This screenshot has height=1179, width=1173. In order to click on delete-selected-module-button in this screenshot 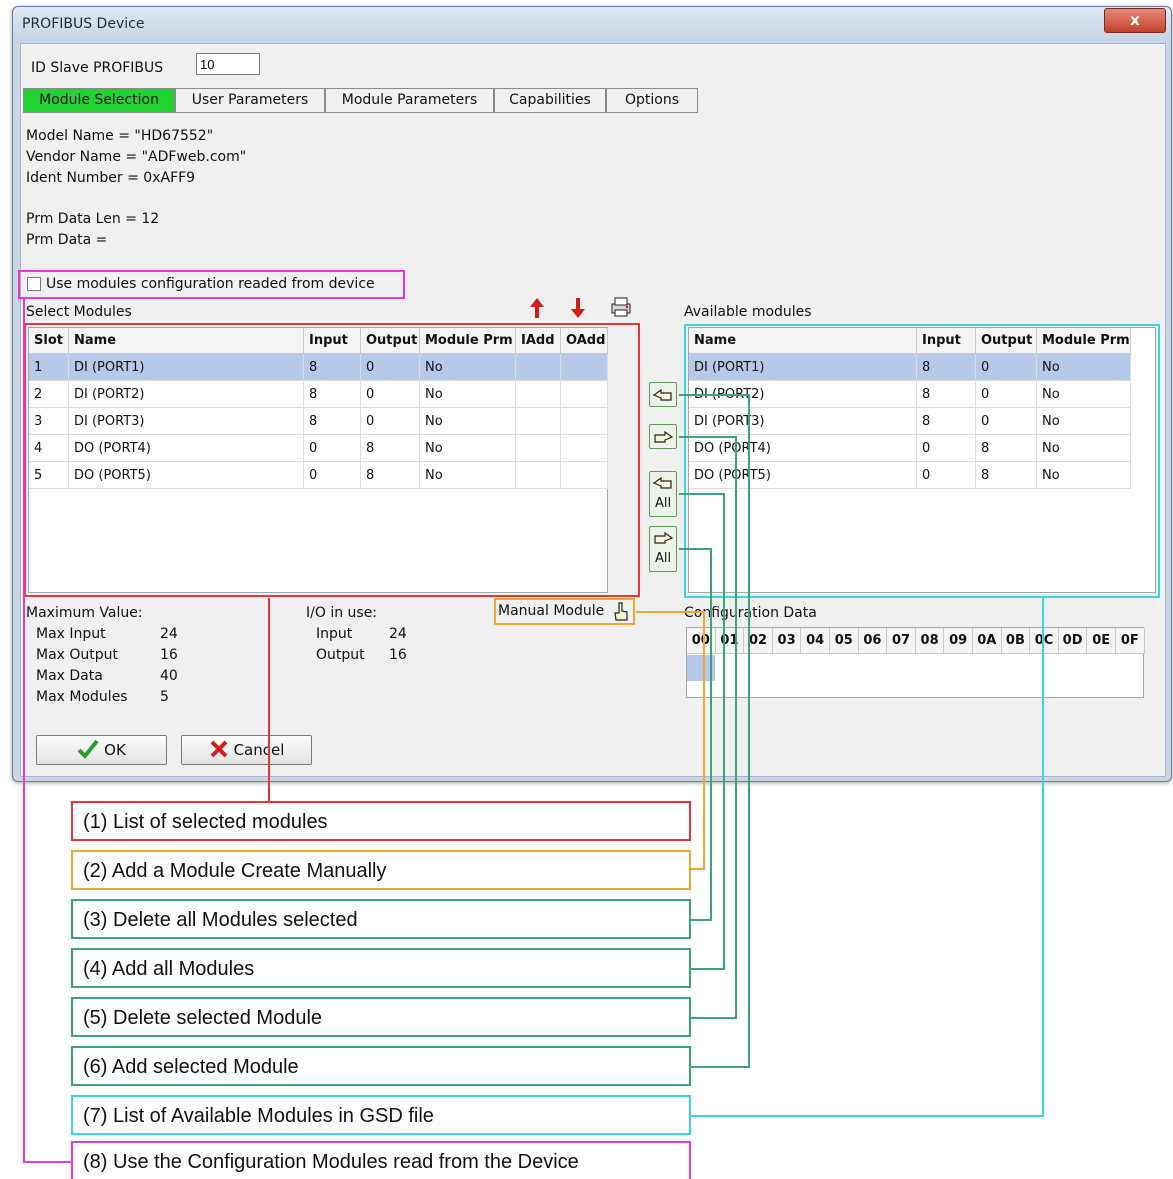, I will do `click(663, 436)`.